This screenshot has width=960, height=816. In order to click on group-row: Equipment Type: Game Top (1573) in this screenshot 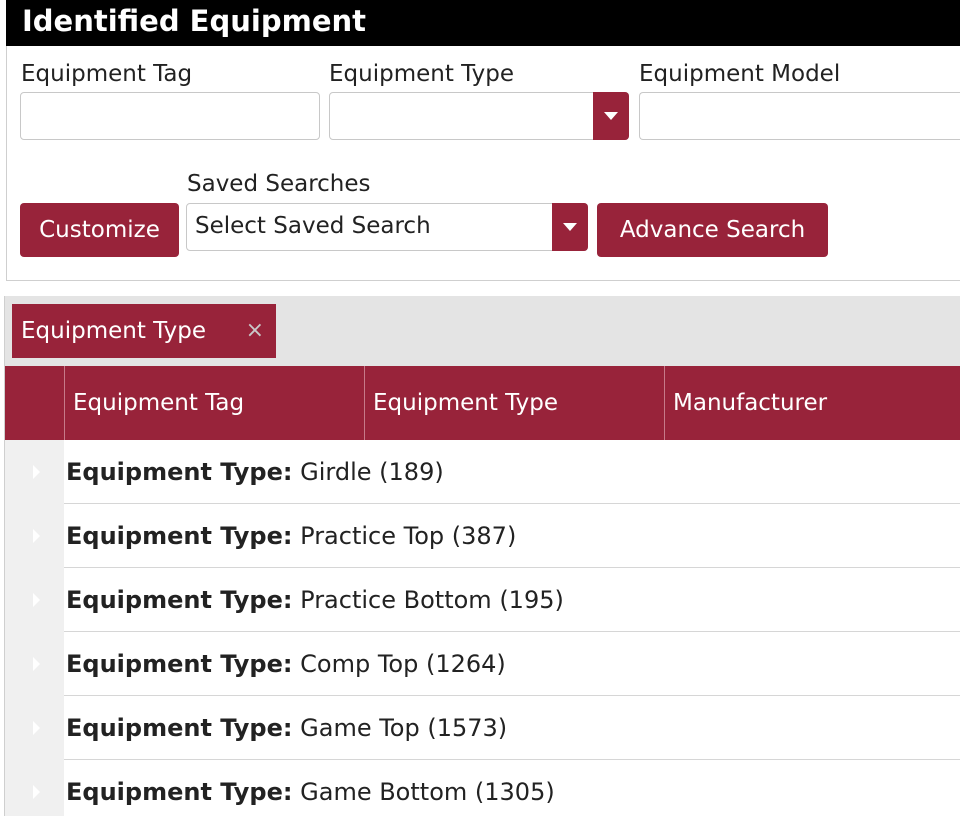, I will do `click(482, 728)`.